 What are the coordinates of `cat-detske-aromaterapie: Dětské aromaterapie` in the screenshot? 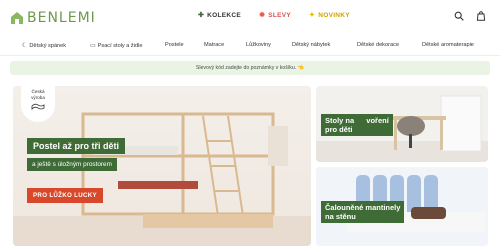 It's located at (448, 45).